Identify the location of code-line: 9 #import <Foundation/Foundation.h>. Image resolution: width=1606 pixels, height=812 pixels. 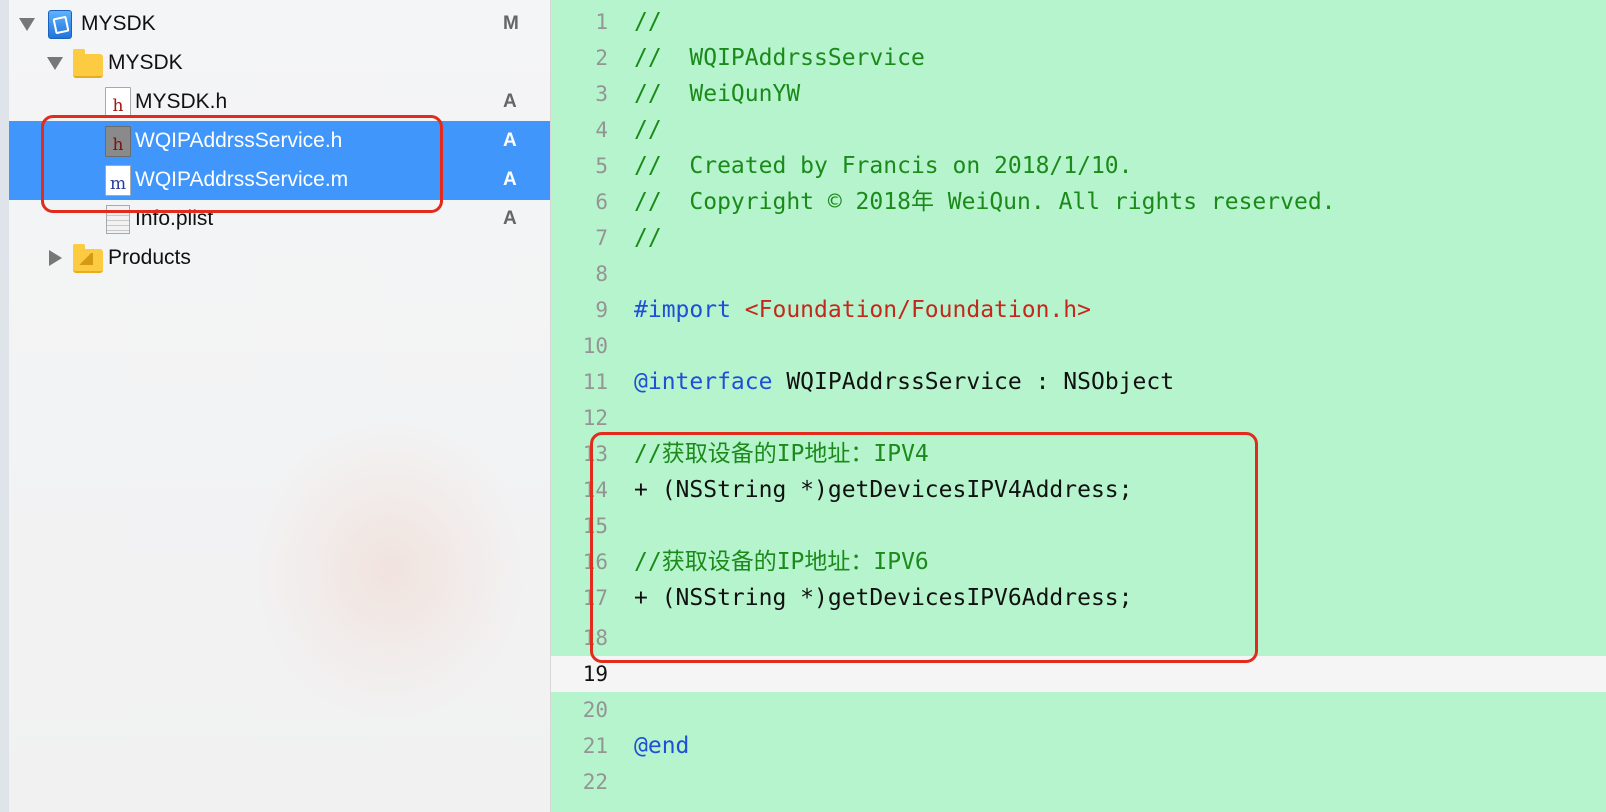
(1078, 310).